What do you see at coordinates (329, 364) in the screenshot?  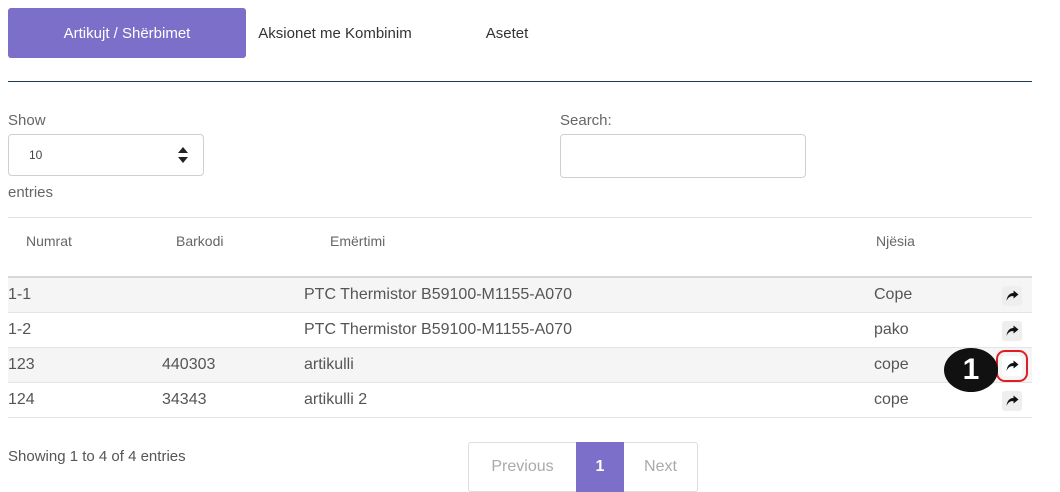 I see `cell-emertimi: artikulli` at bounding box center [329, 364].